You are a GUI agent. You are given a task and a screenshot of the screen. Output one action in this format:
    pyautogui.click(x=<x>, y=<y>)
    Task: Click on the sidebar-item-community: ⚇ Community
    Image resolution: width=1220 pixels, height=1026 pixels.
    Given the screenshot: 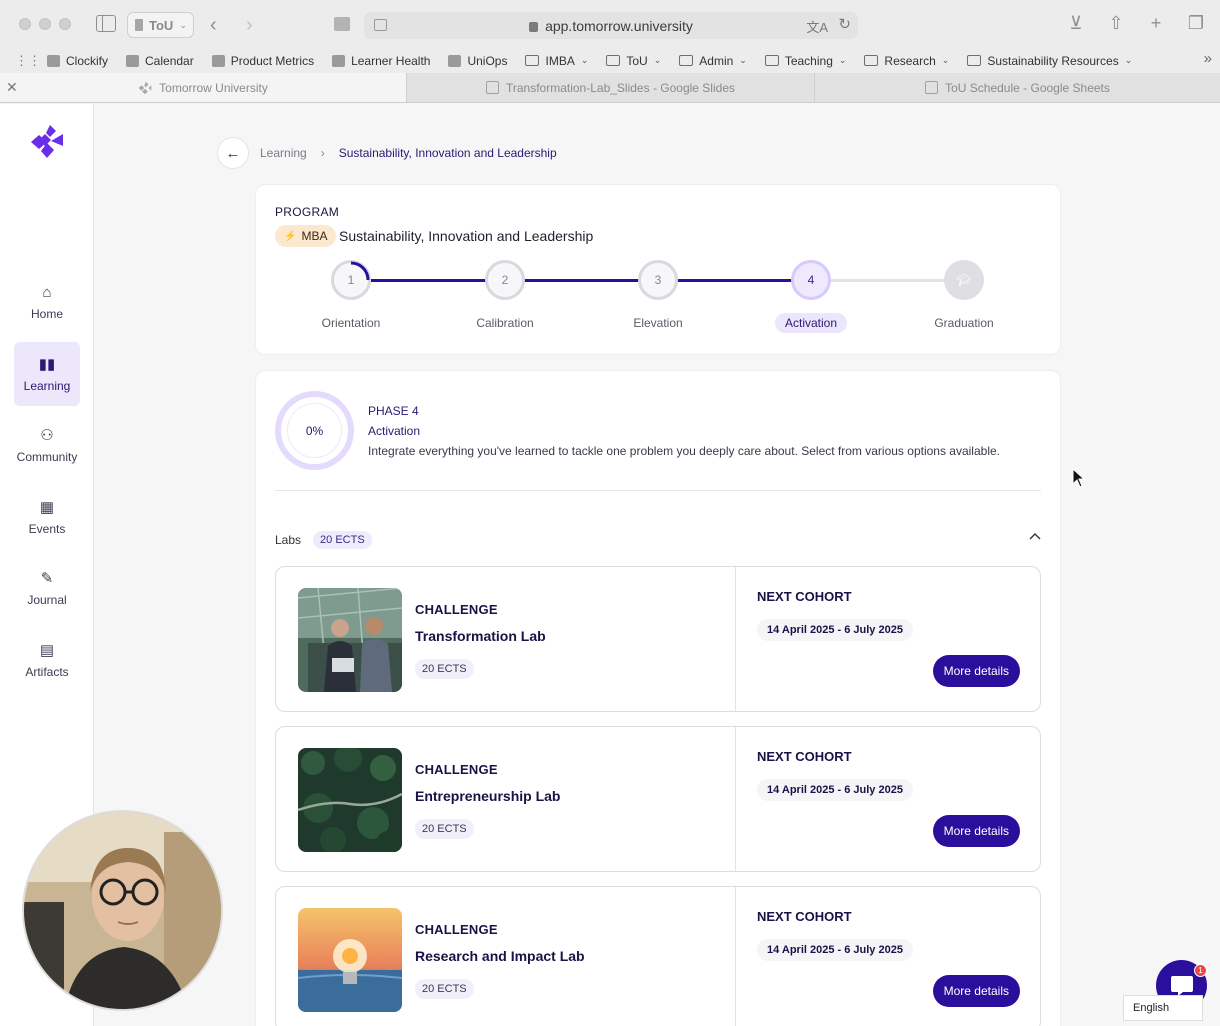 What is the action you would take?
    pyautogui.click(x=47, y=445)
    